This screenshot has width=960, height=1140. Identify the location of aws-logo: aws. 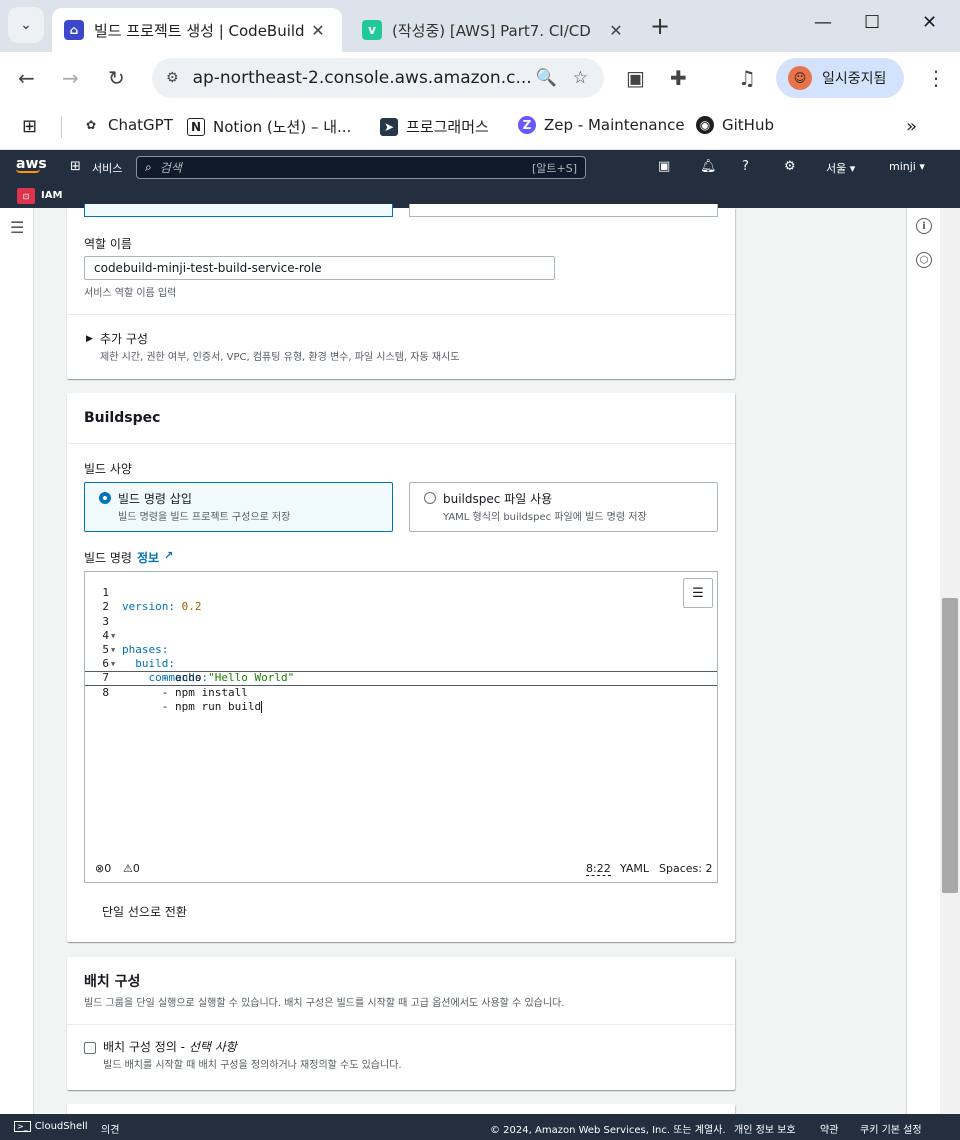
(31, 164).